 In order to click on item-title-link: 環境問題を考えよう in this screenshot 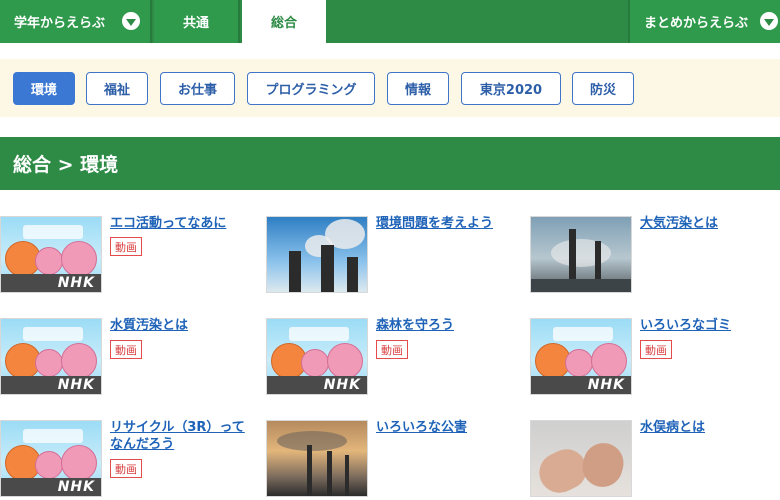, I will do `click(446, 223)`.